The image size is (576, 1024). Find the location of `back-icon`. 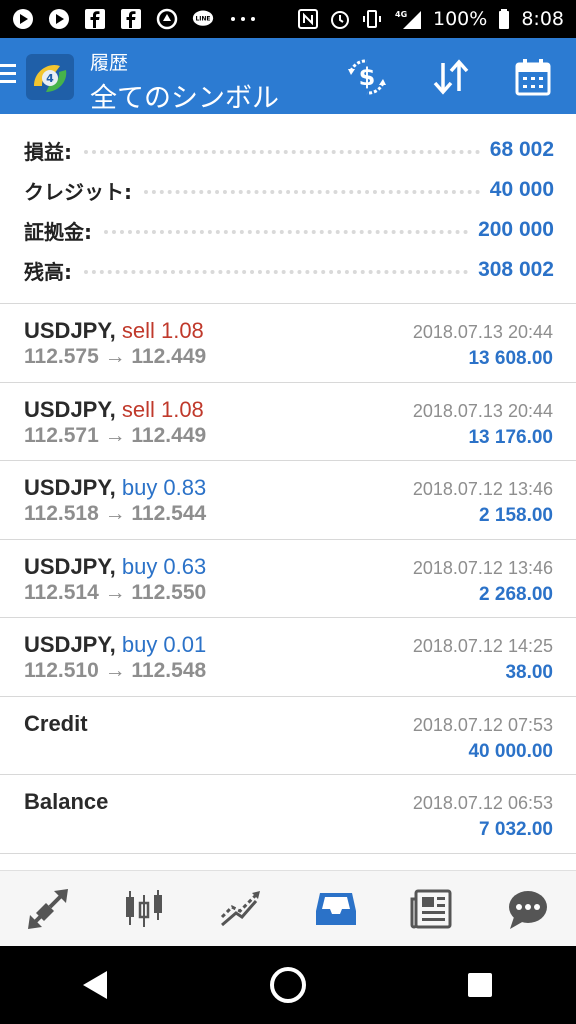

back-icon is located at coordinates (96, 985).